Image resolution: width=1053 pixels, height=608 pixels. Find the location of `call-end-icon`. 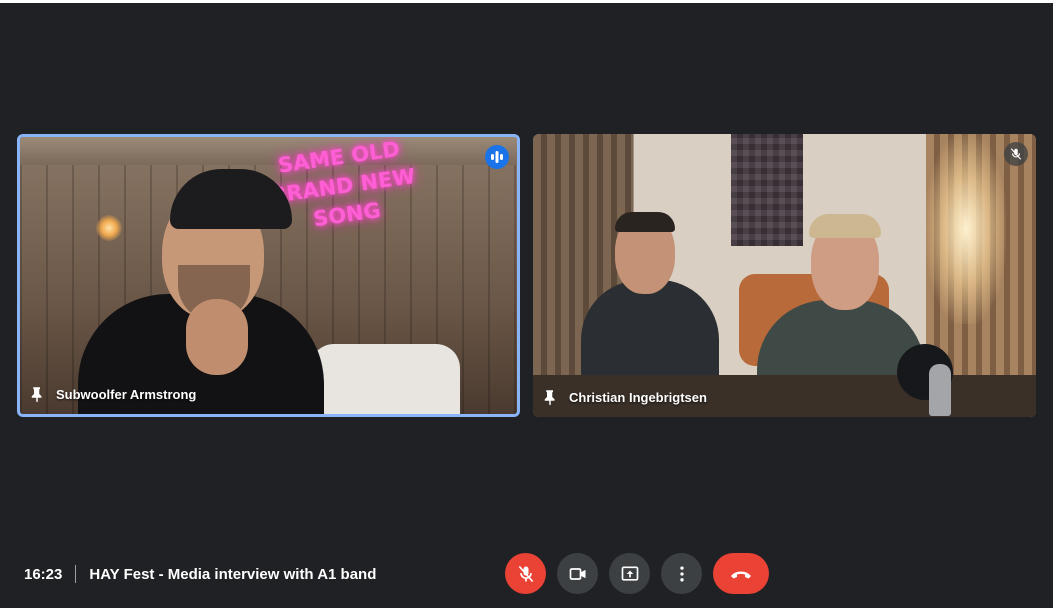

call-end-icon is located at coordinates (741, 574).